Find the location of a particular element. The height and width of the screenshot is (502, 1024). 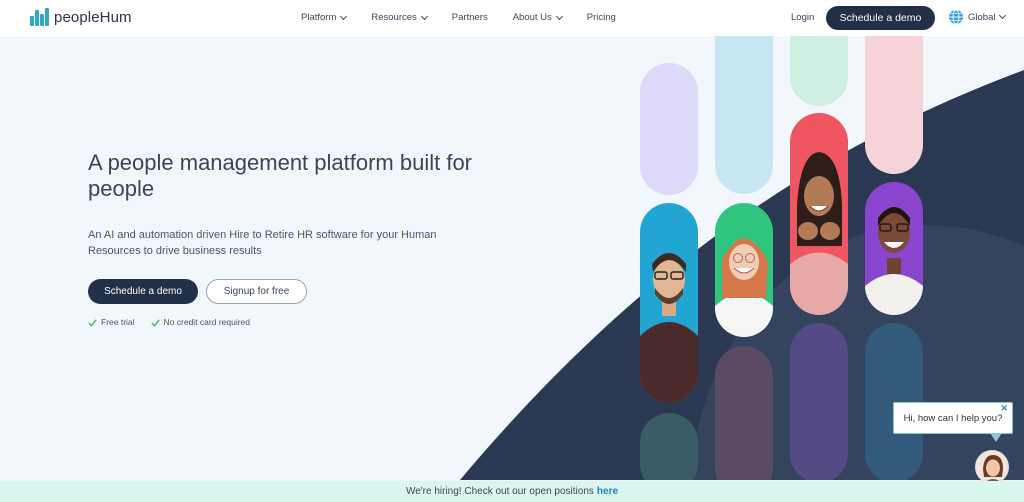

brand-logo: peopleHum is located at coordinates (81, 17).